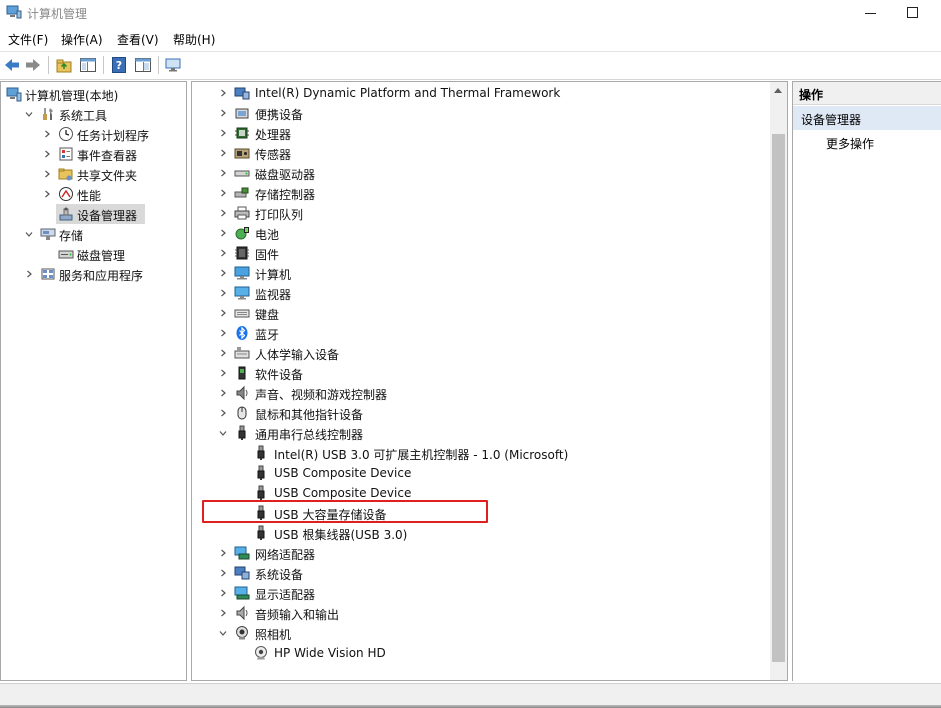 Image resolution: width=941 pixels, height=708 pixels. I want to click on monitor-button, so click(173, 65).